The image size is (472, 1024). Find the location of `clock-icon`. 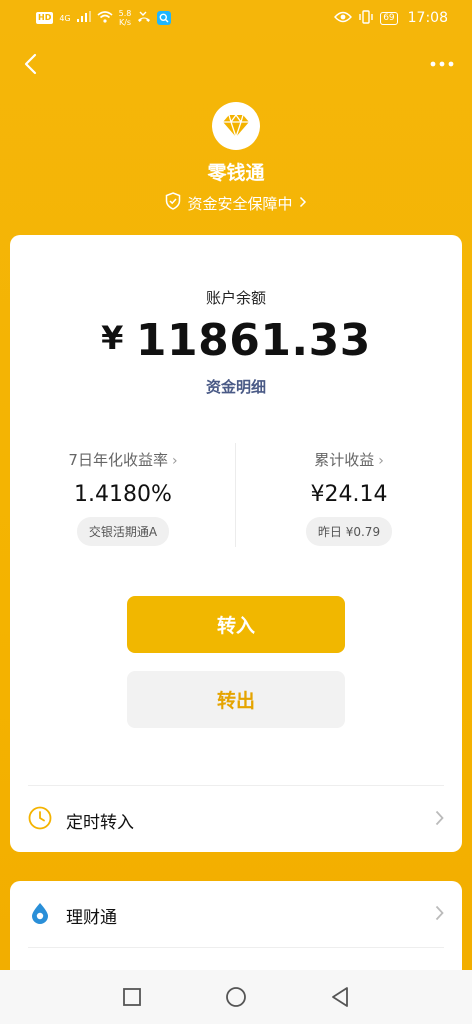

clock-icon is located at coordinates (40, 820).